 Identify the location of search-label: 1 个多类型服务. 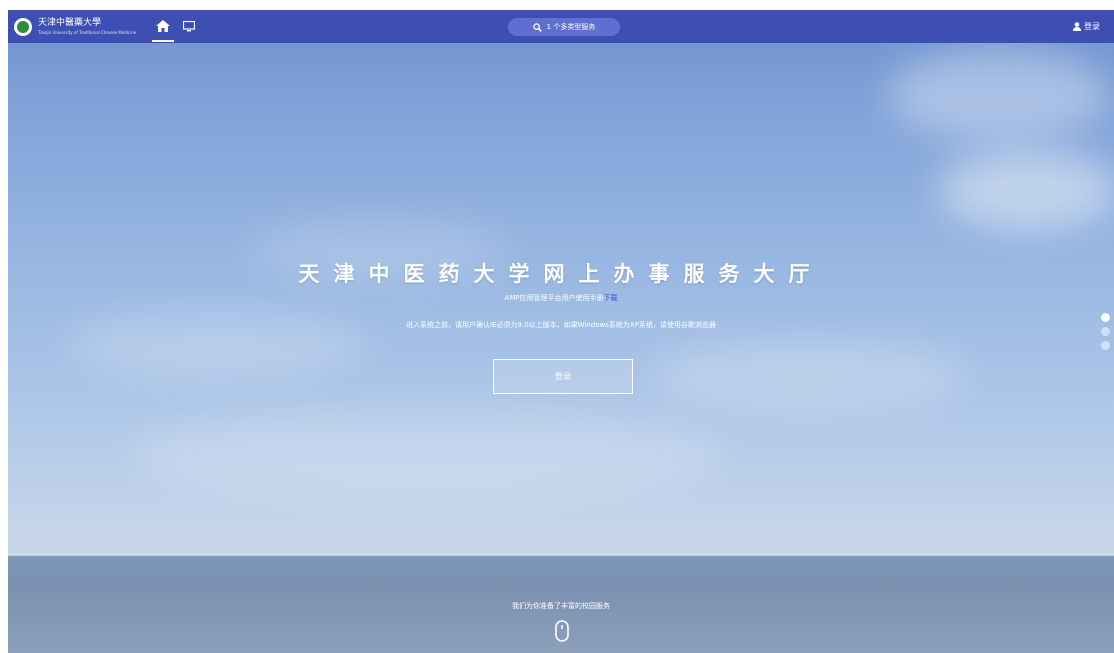
(571, 27).